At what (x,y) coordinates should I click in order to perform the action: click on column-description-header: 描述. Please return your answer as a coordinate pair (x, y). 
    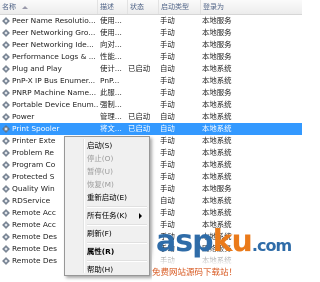
    Looking at the image, I should click on (113, 7).